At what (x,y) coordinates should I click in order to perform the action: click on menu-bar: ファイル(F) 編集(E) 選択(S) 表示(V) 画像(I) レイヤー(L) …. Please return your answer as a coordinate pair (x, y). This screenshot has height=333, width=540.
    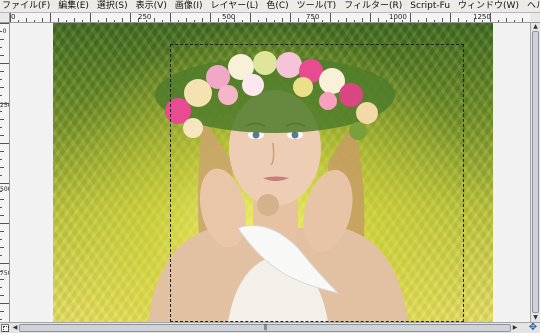
    Looking at the image, I should click on (270, 6).